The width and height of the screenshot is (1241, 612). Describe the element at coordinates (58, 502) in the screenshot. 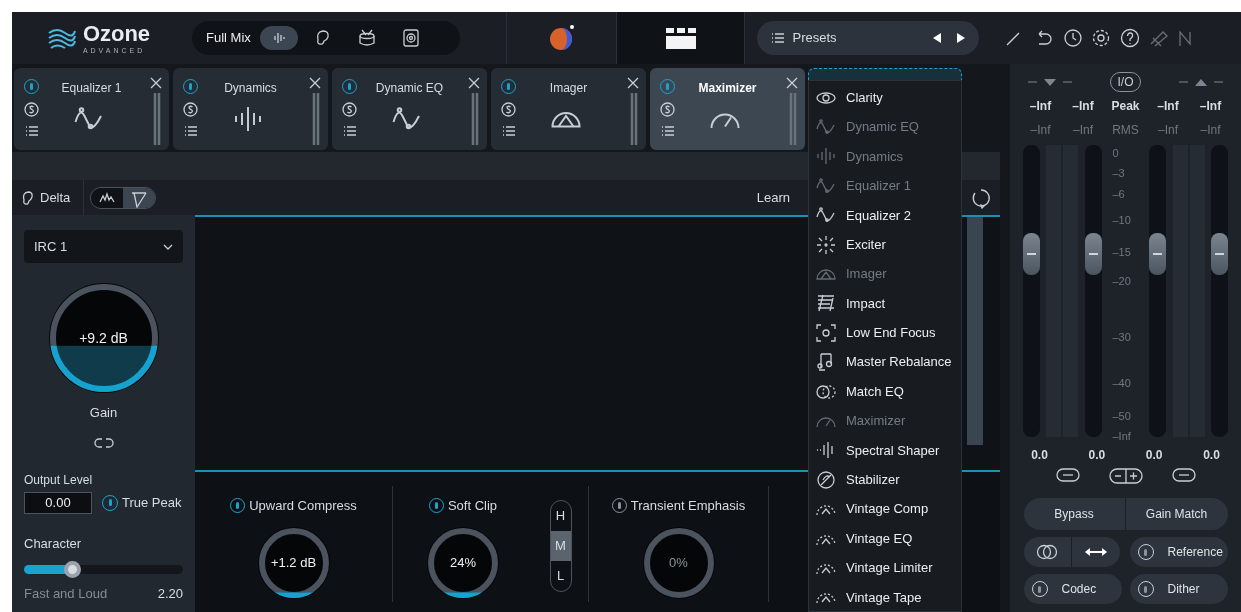

I see `output-level-field: 0.00` at that location.